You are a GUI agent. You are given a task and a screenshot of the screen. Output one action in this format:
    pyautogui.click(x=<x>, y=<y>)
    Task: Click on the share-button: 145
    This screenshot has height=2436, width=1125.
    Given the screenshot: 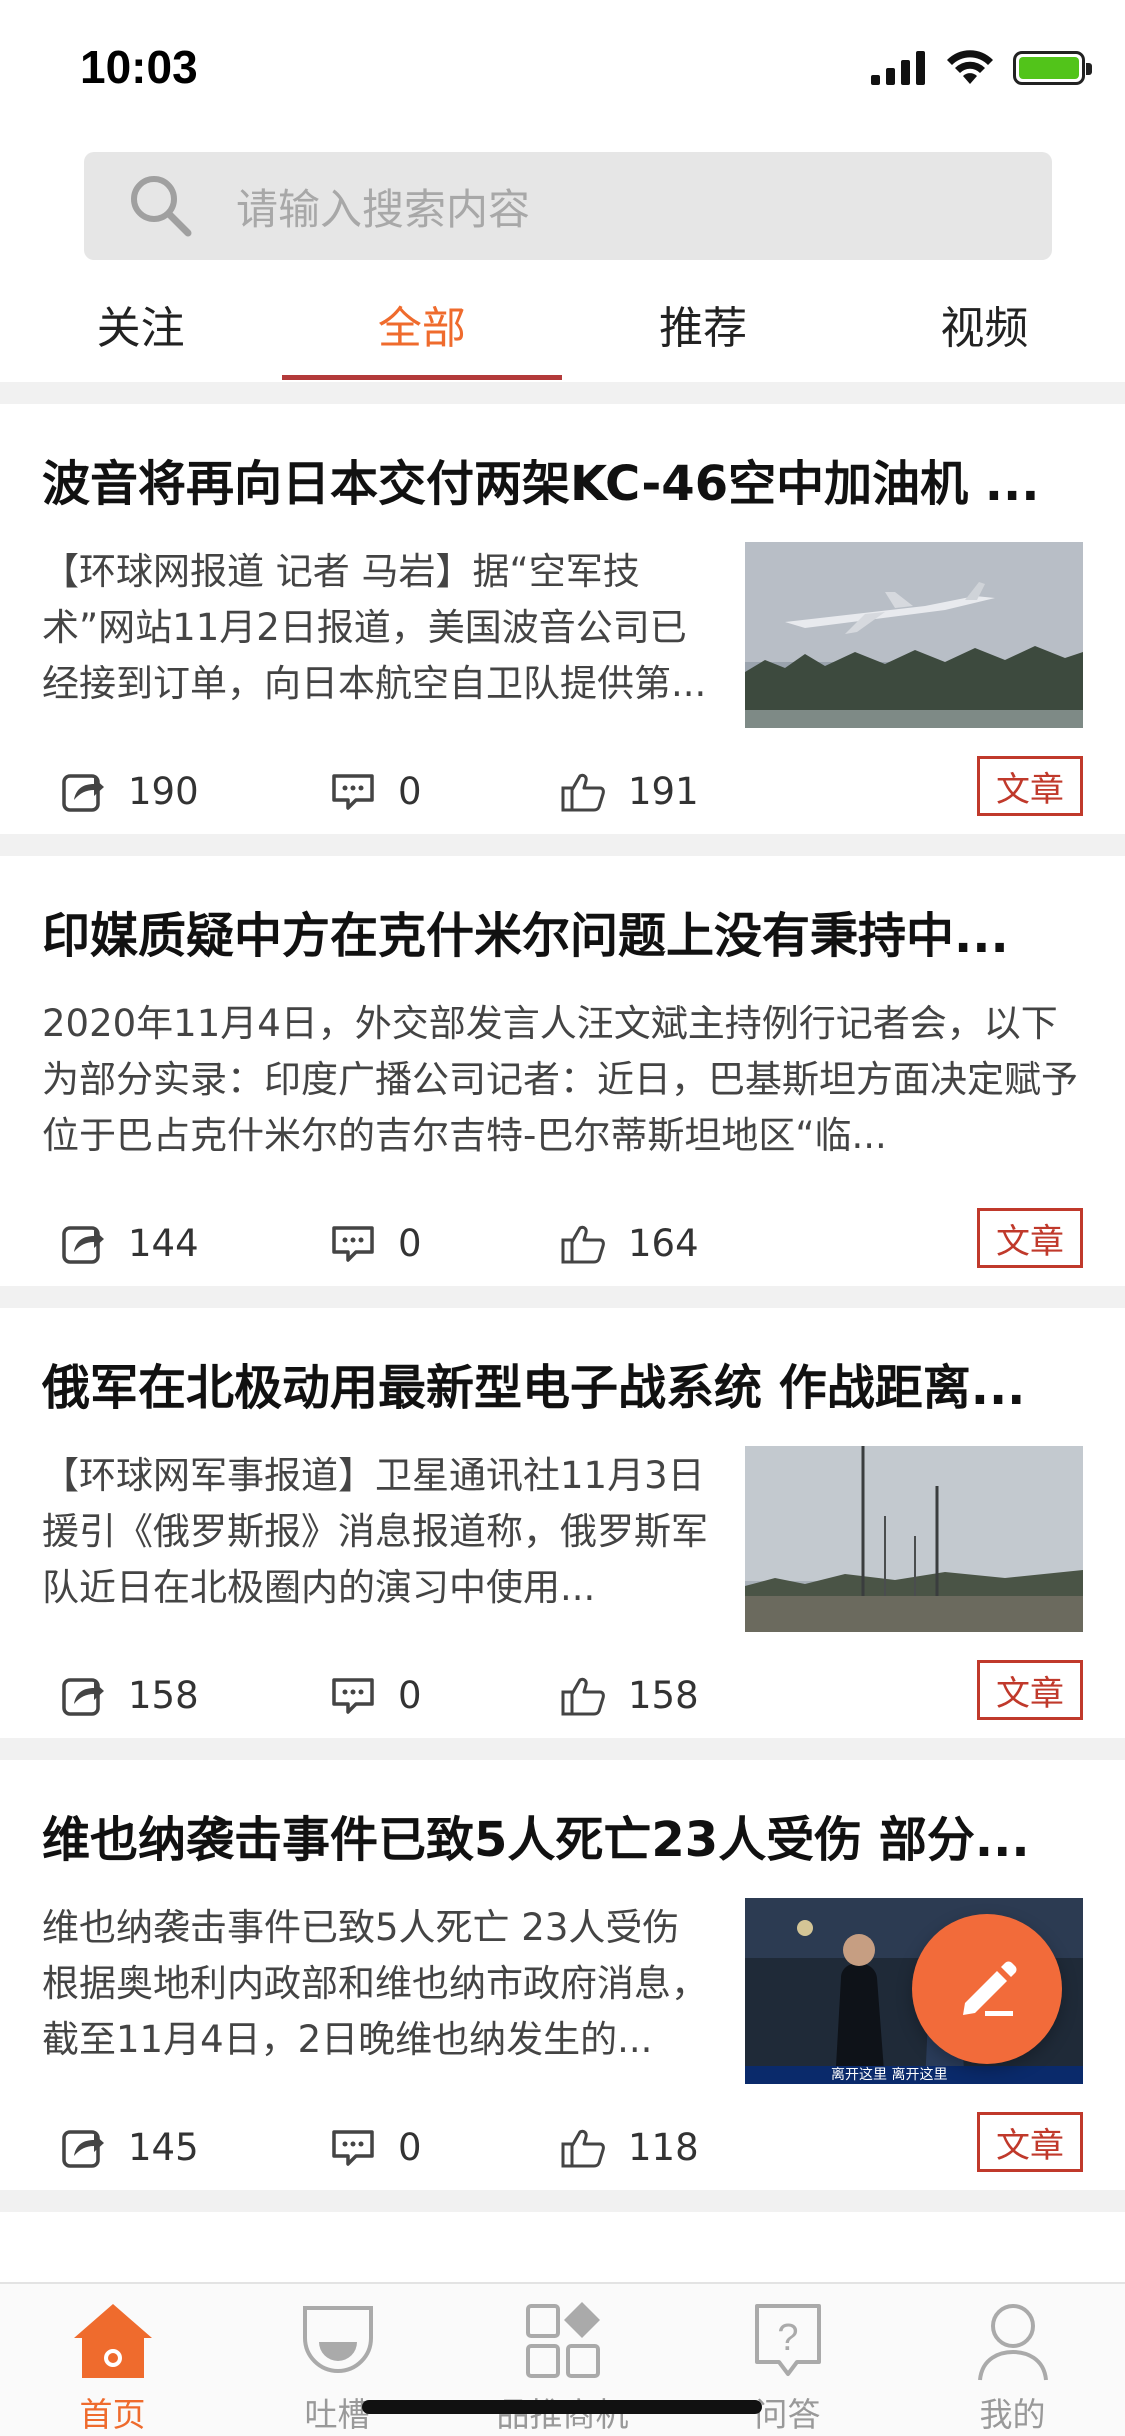 What is the action you would take?
    pyautogui.click(x=195, y=2147)
    